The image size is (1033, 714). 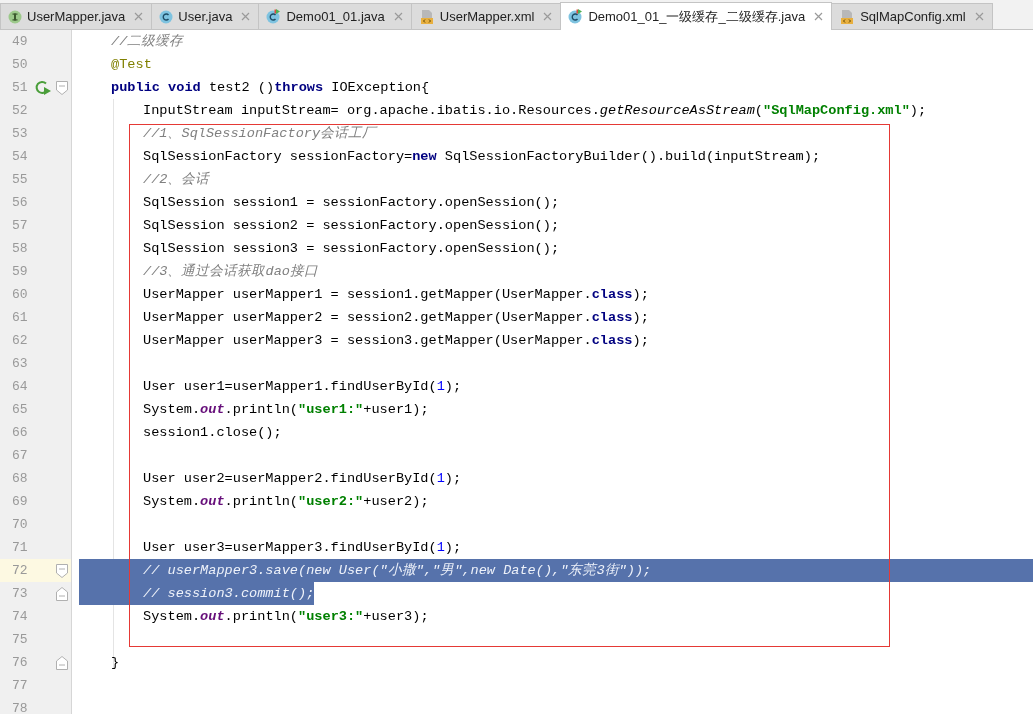 What do you see at coordinates (230, 271) in the screenshot?
I see `code-line: //3、通过会话获取dao接口` at bounding box center [230, 271].